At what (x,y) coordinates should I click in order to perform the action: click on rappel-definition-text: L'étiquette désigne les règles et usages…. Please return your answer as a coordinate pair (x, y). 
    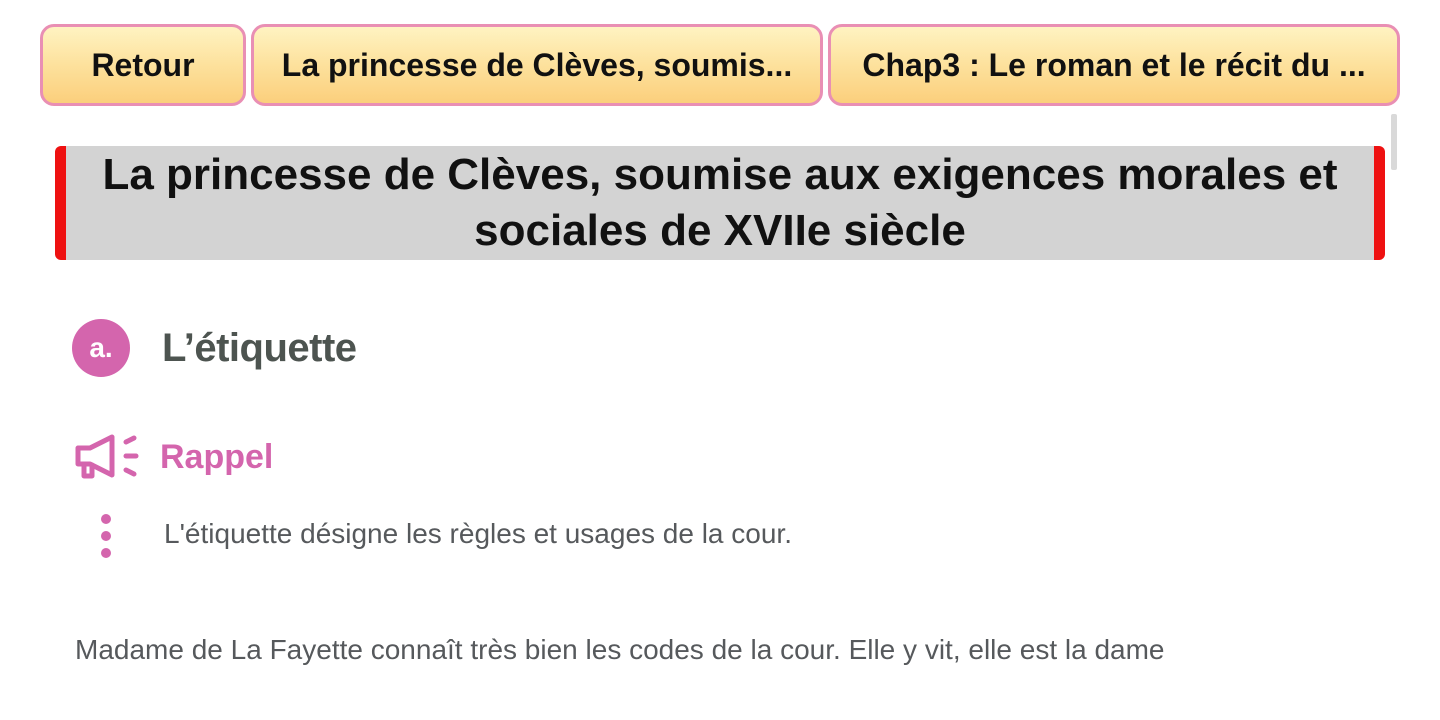
    Looking at the image, I should click on (478, 533).